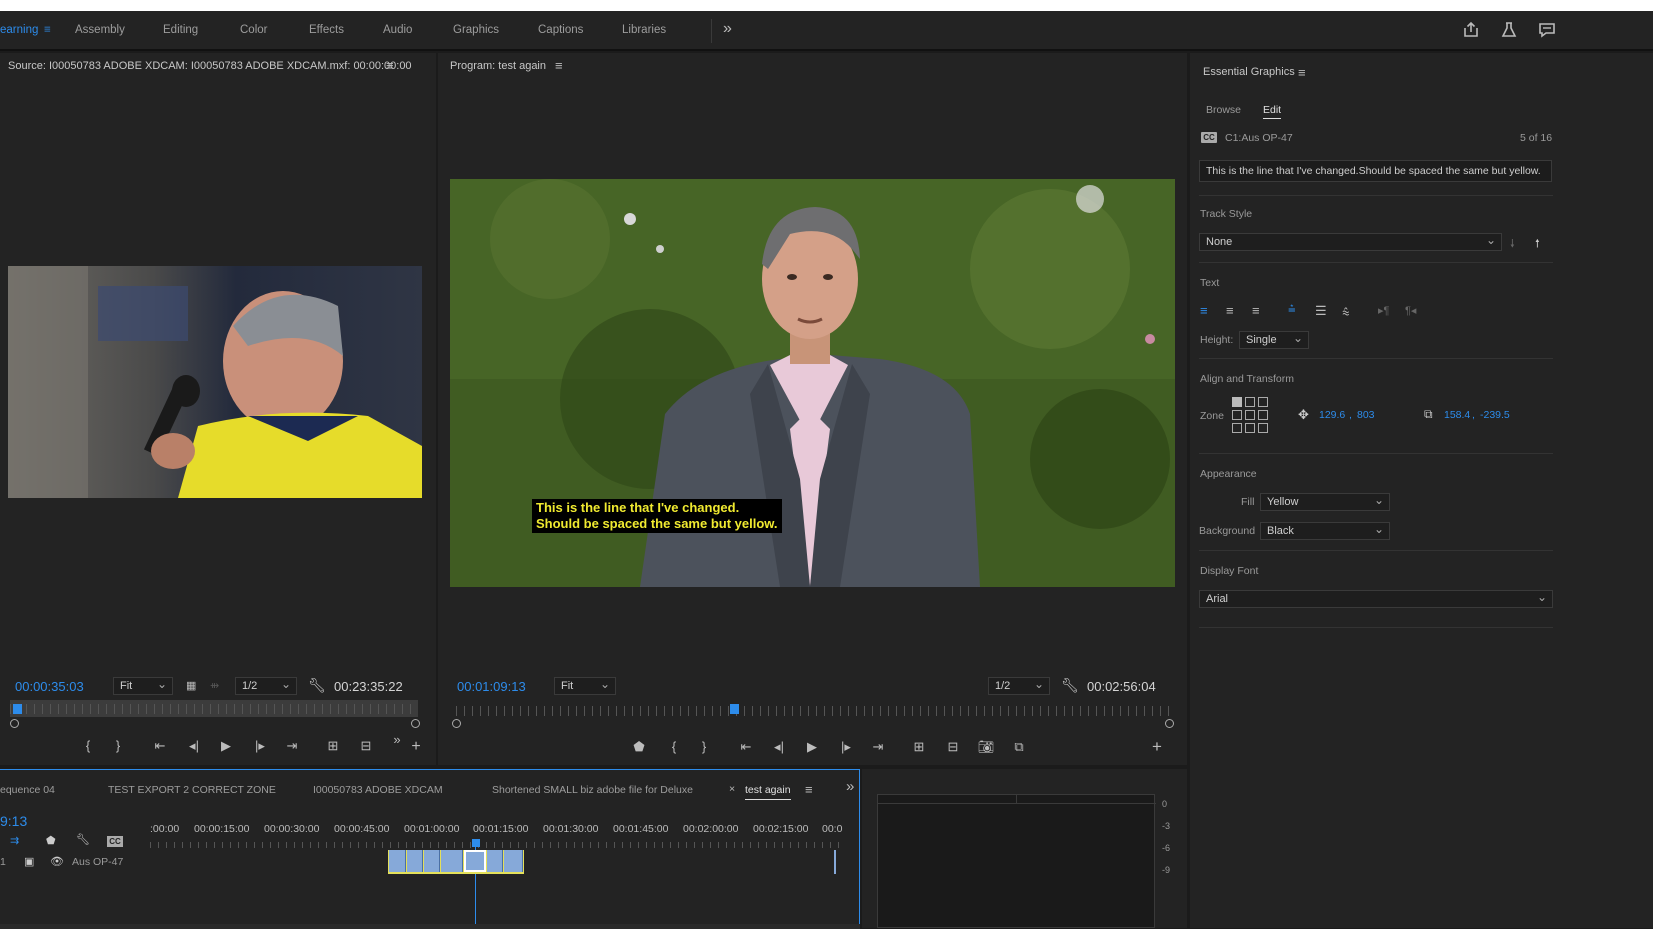 Image resolution: width=1653 pixels, height=929 pixels. I want to click on align-center-icon: ≡, so click(1230, 310).